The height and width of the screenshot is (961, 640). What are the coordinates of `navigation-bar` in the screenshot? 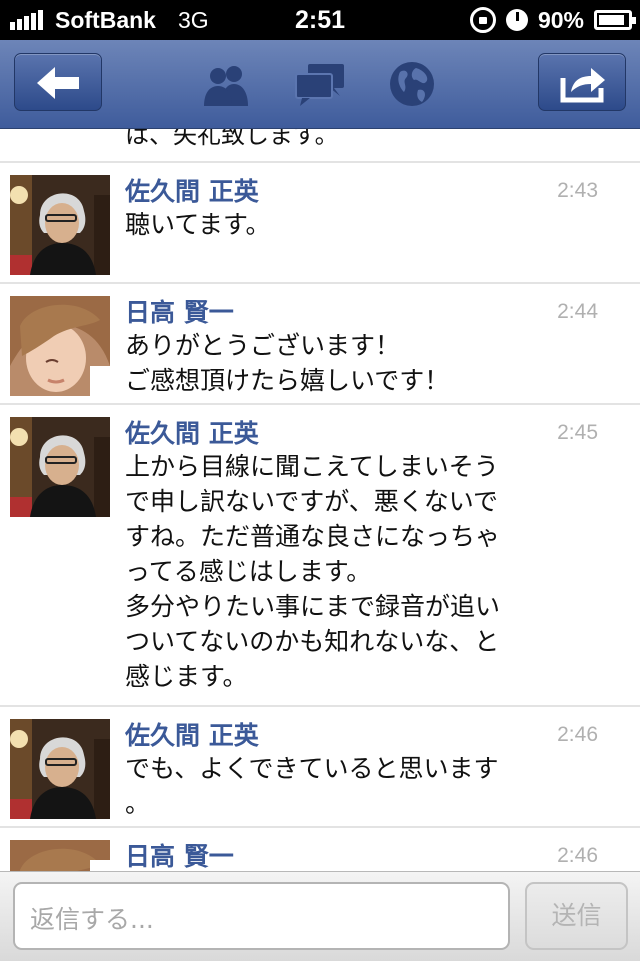 It's located at (320, 84).